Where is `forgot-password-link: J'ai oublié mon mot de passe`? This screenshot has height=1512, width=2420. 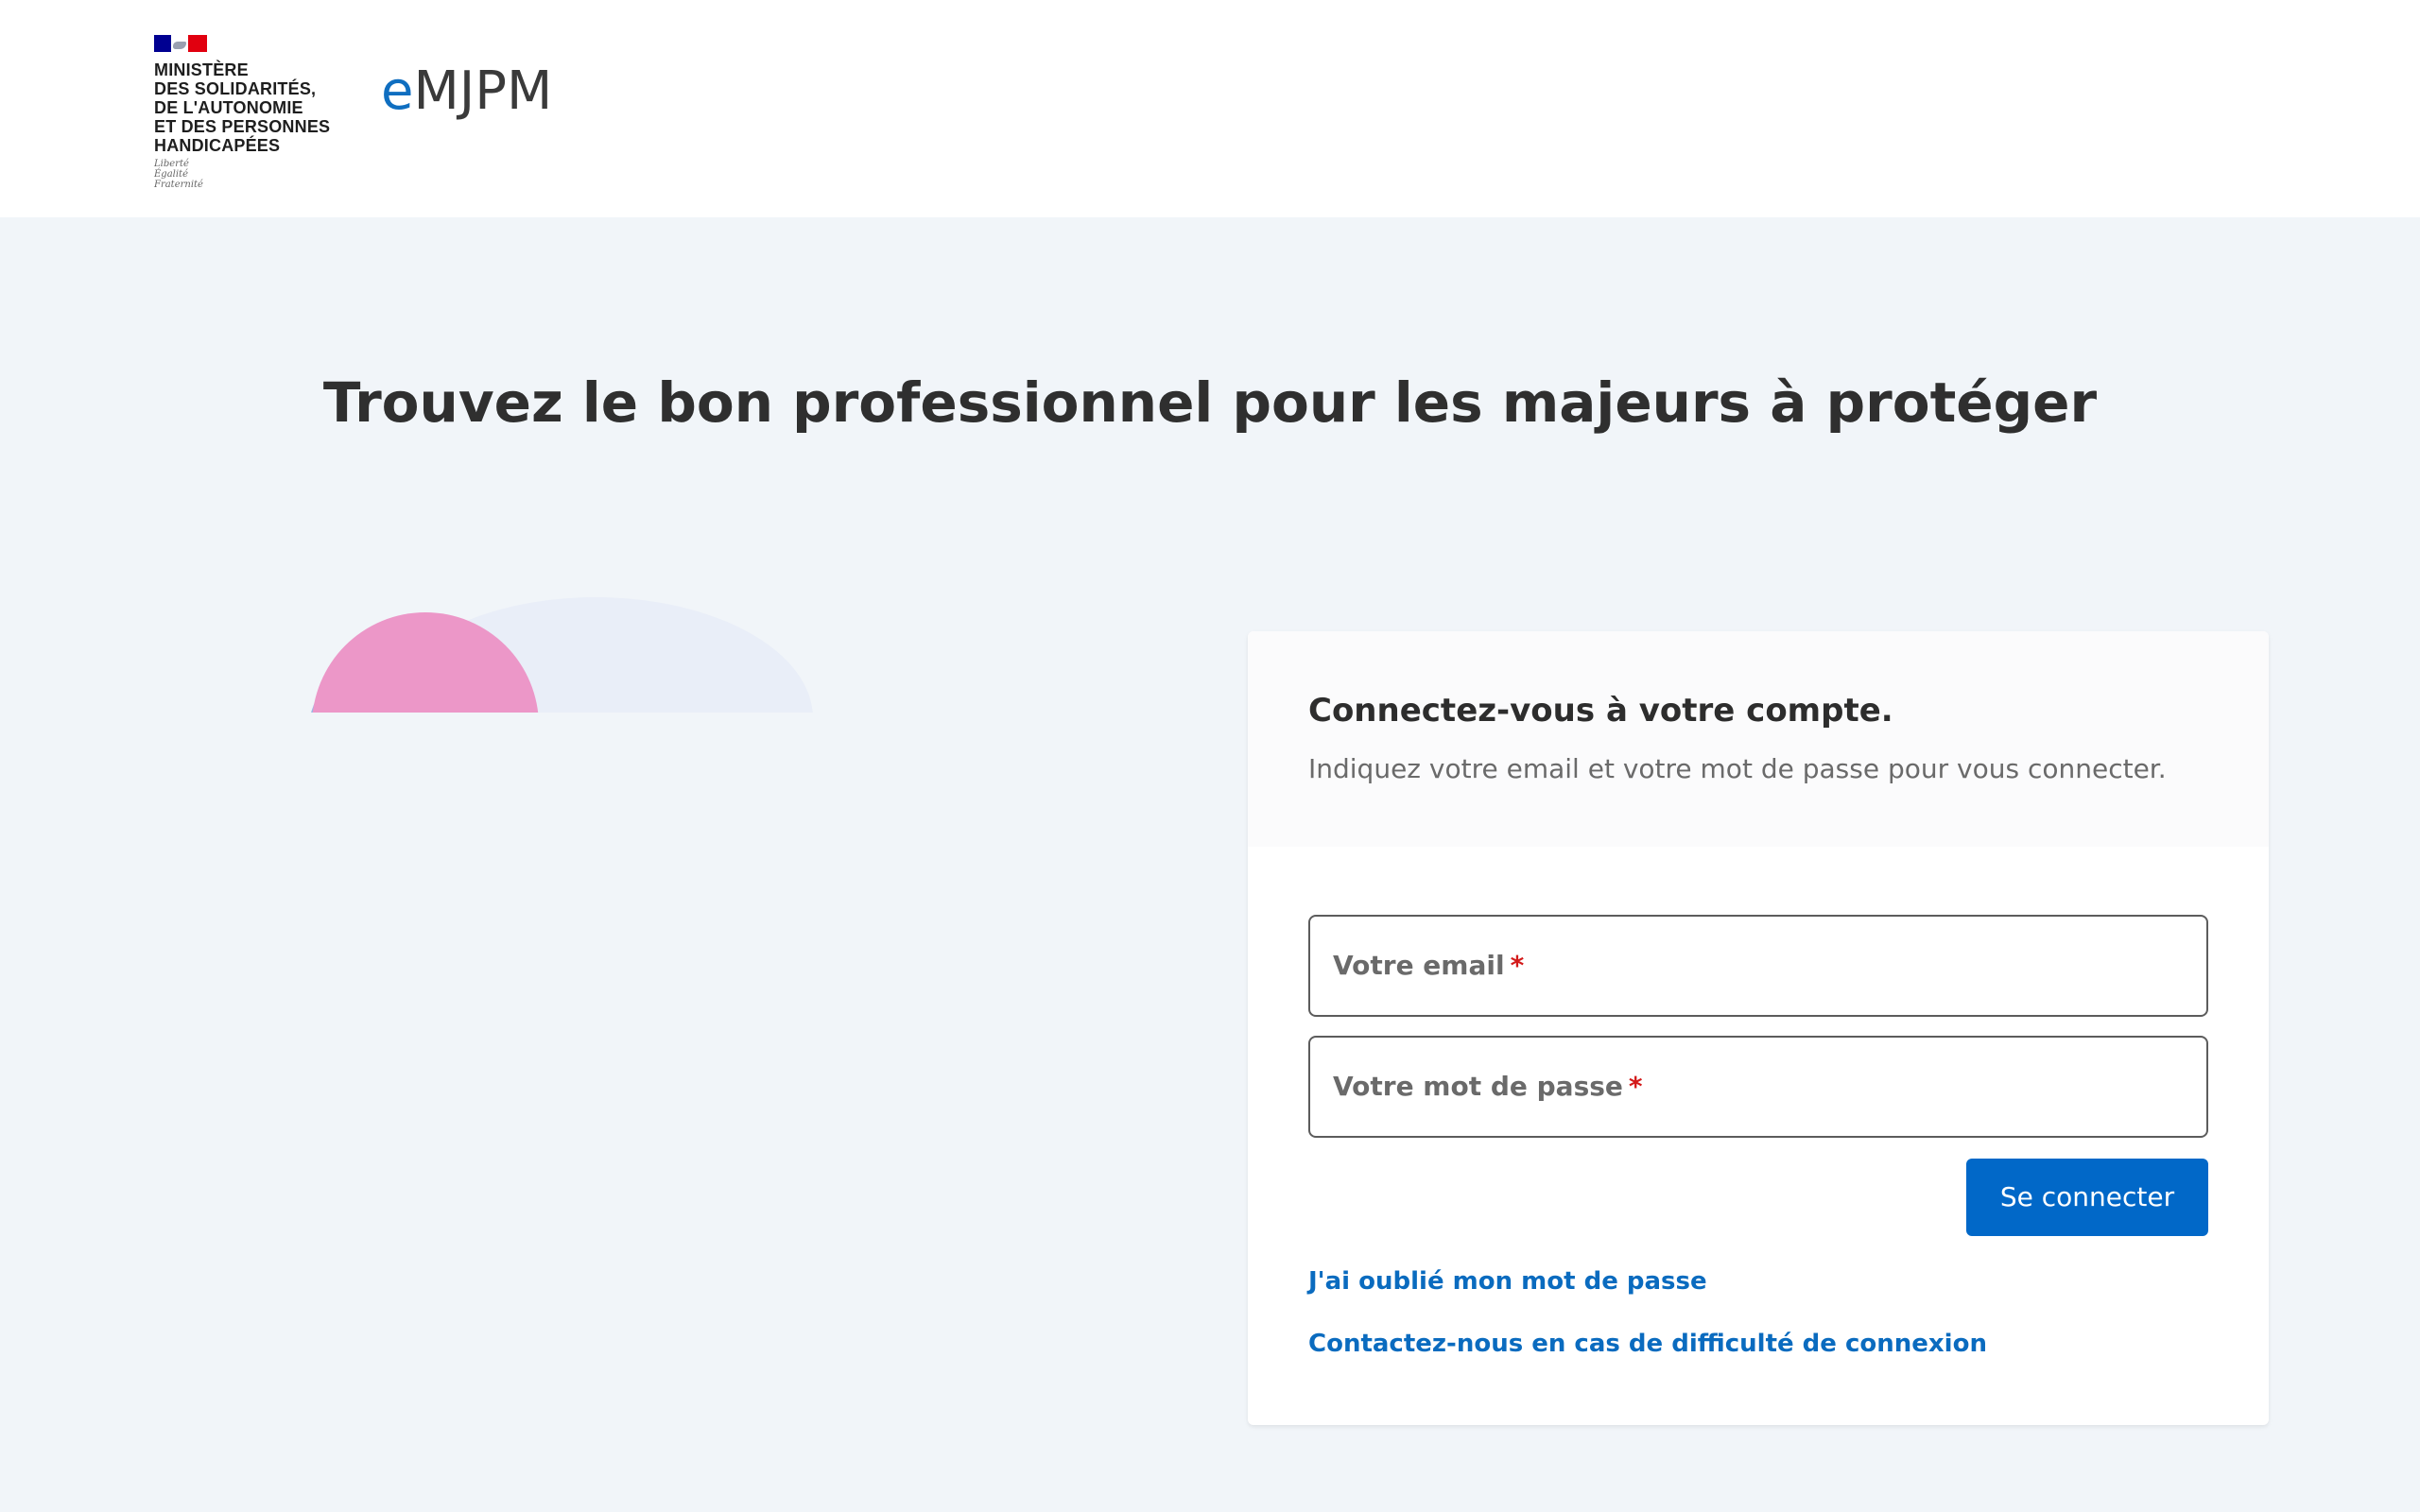
forgot-password-link: J'ai oublié mon mot de passe is located at coordinates (1507, 1281).